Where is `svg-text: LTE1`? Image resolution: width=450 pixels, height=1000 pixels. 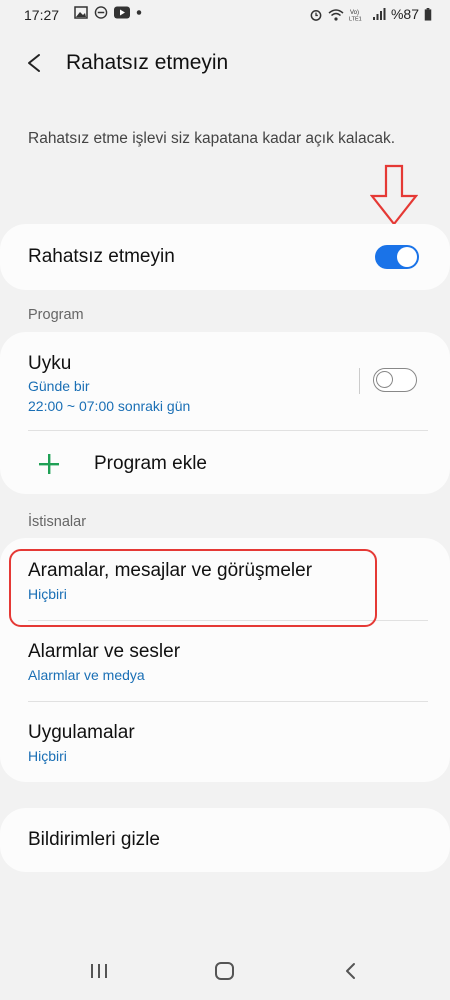
svg-text: LTE1 is located at coordinates (355, 18).